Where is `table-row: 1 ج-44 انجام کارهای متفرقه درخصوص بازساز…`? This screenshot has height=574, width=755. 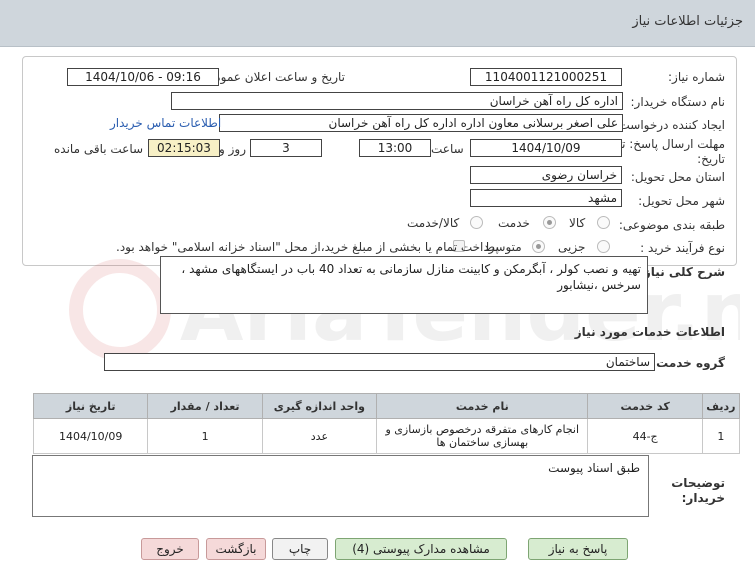
table-row: 1 ج-44 انجام کارهای متفرقه درخصوص بازساز… is located at coordinates (386, 436).